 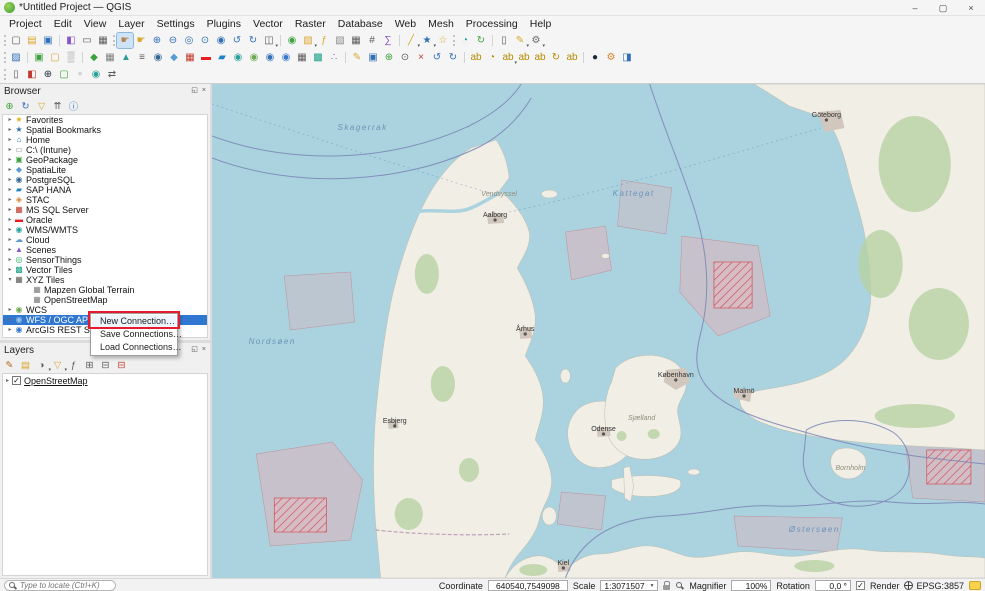 I want to click on zoom-full: ◎, so click(x=189, y=40).